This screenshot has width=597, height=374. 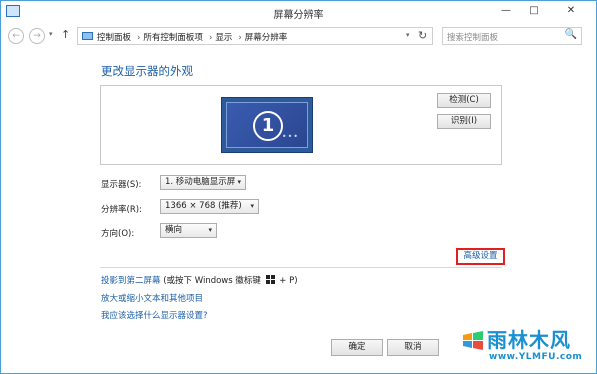 I want to click on windows-logo-icon, so click(x=270, y=279).